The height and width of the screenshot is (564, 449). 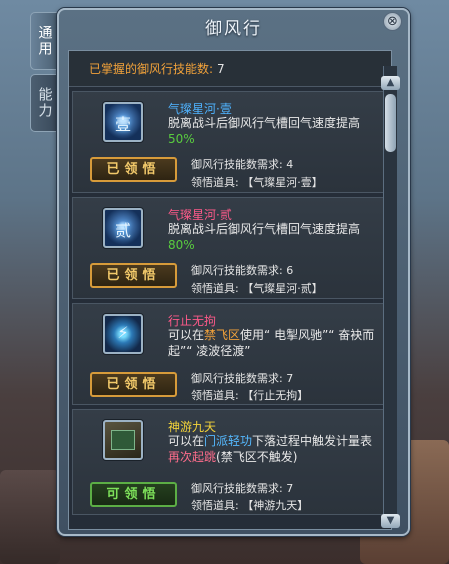 What do you see at coordinates (392, 21) in the screenshot?
I see `close-button: ⊗` at bounding box center [392, 21].